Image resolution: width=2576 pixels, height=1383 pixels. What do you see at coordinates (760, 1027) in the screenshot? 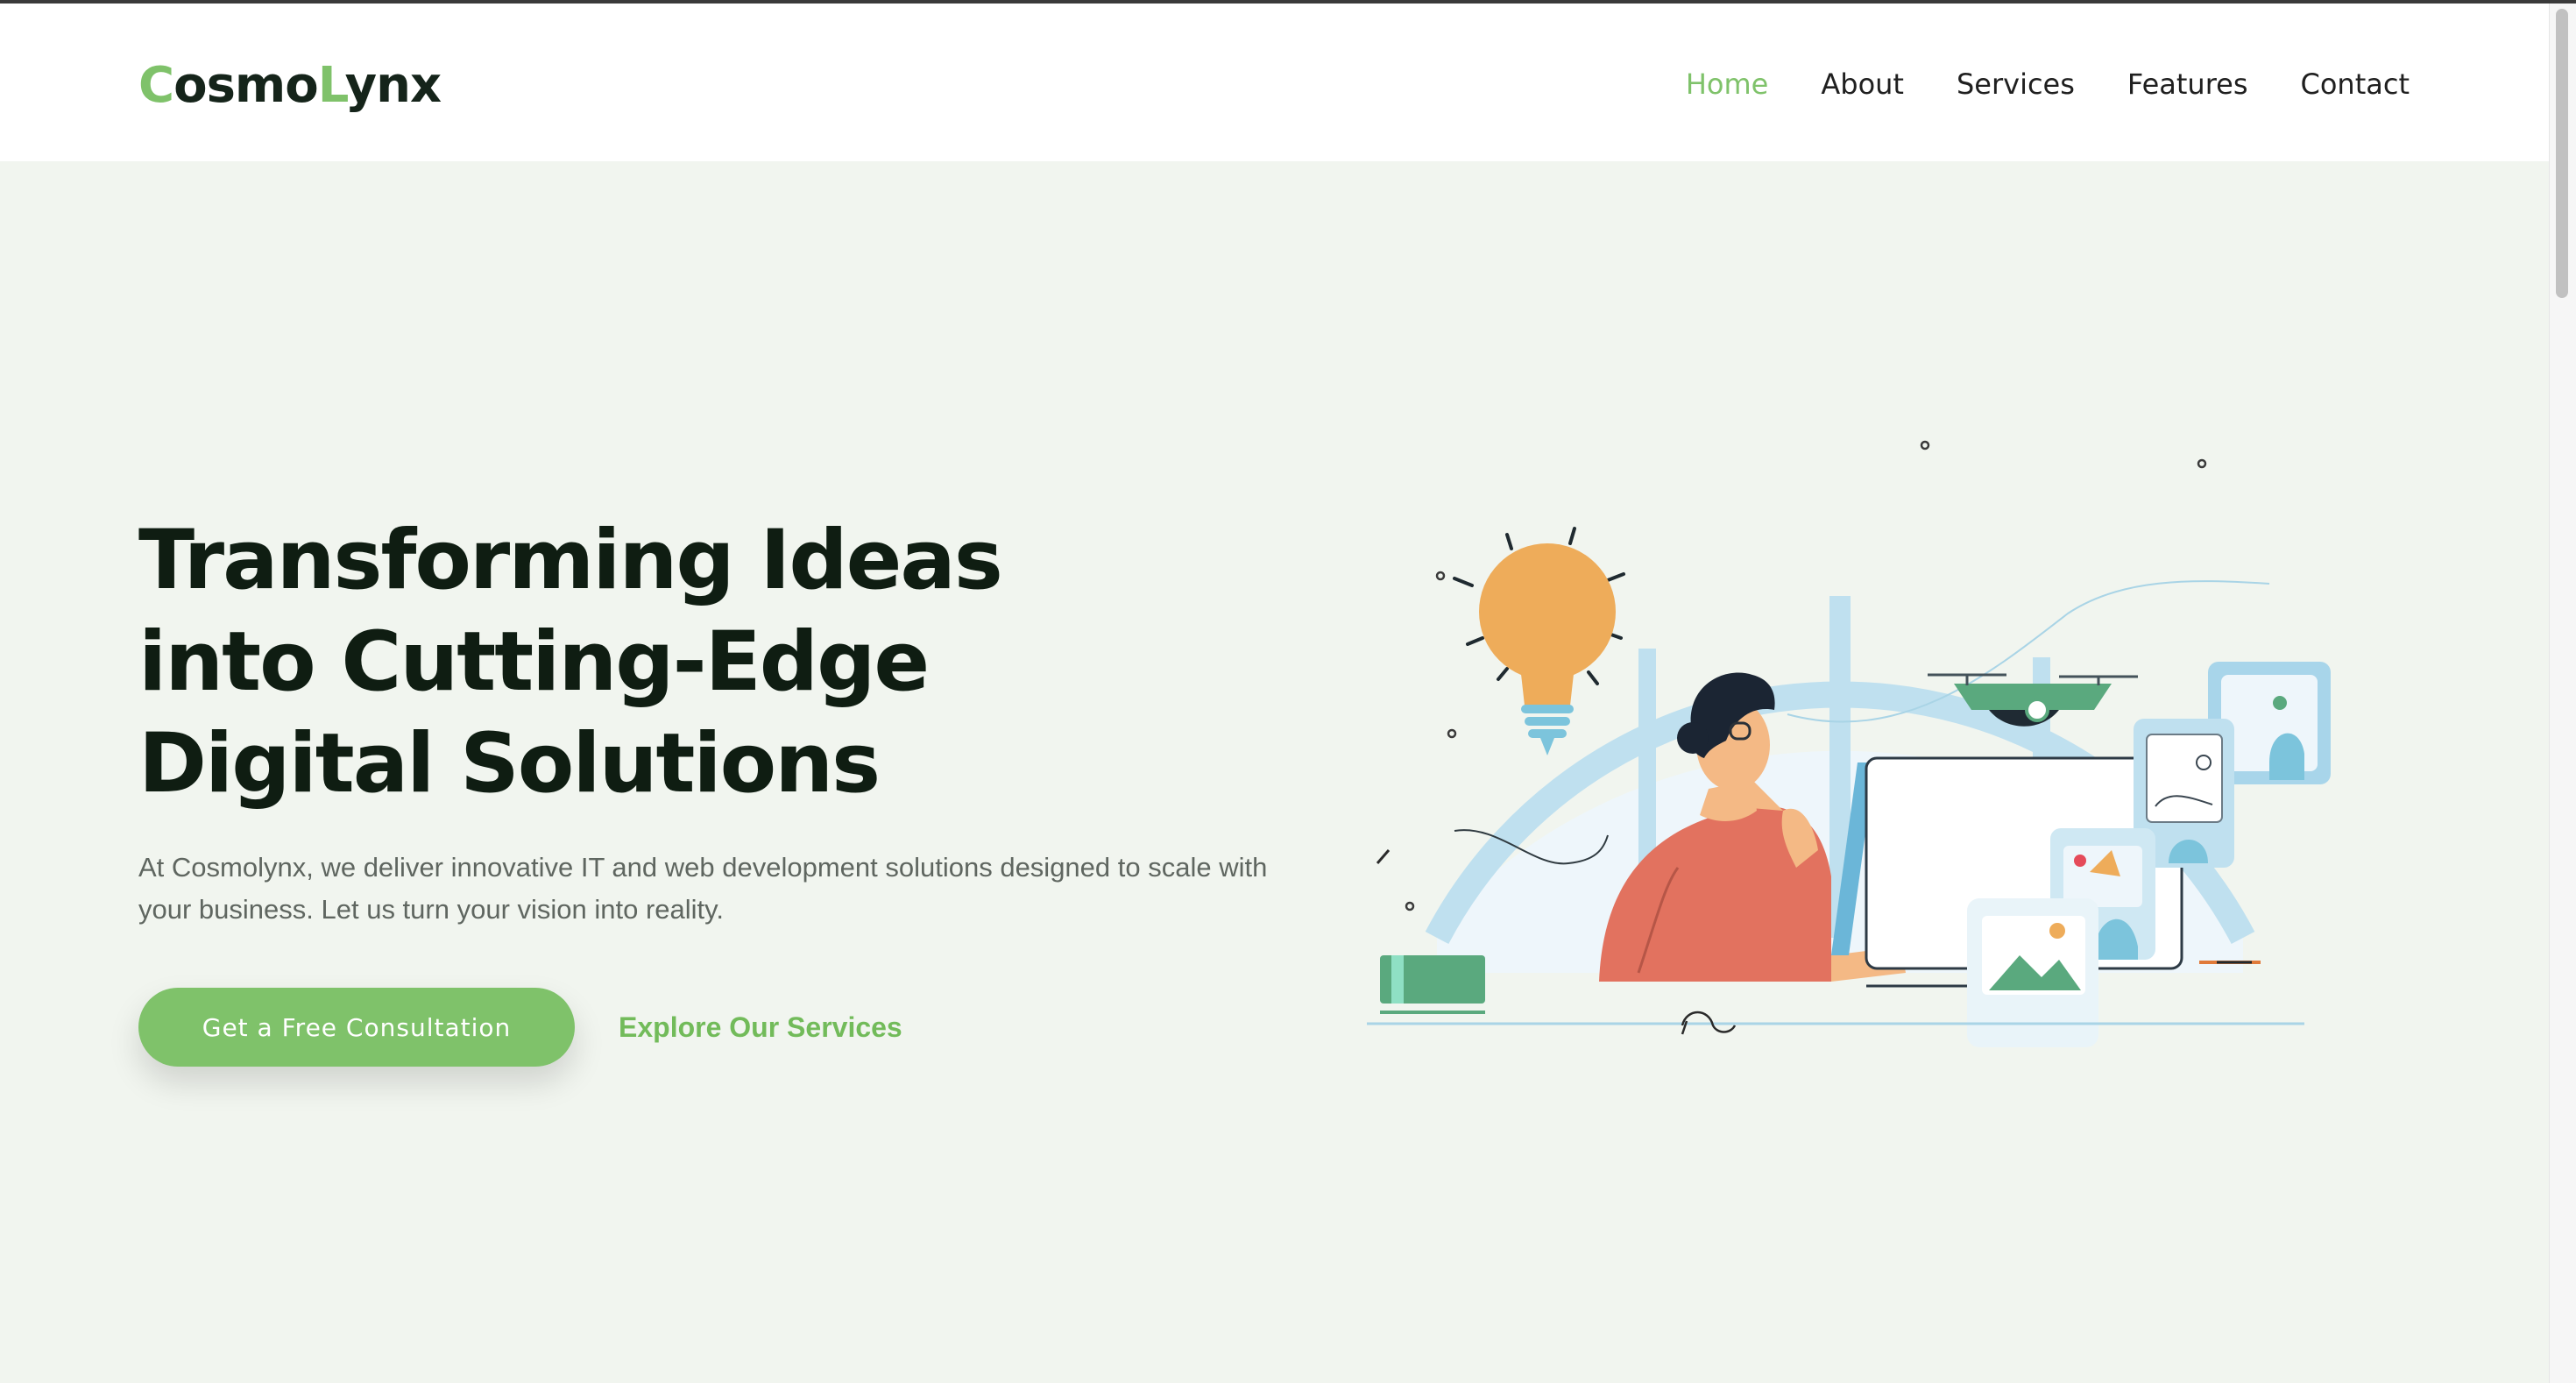
I see `explore-services-link: Explore Our Services` at bounding box center [760, 1027].